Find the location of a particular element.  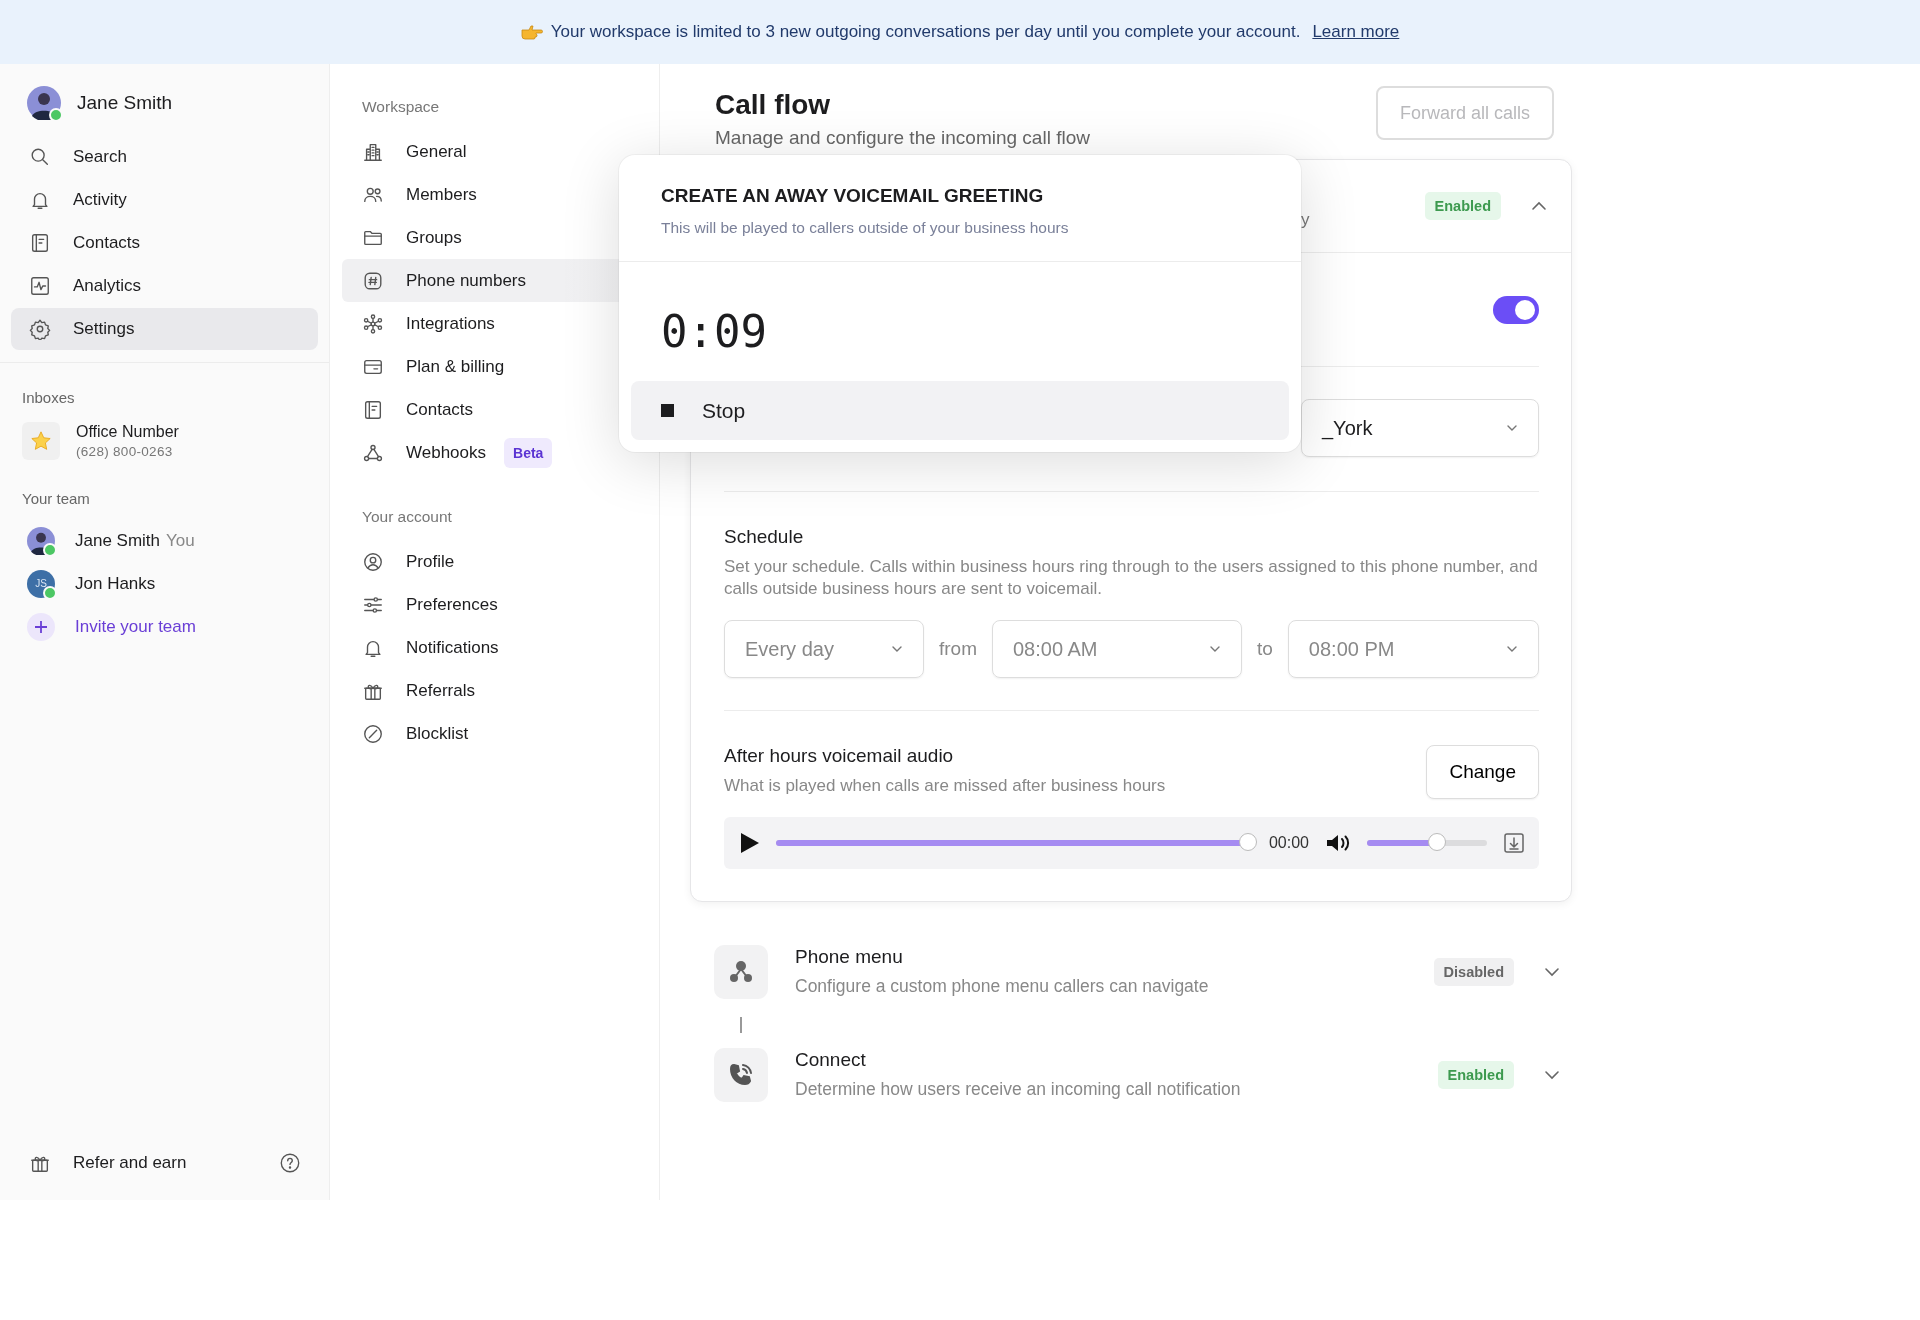

nav-item: Activity is located at coordinates (164, 200).